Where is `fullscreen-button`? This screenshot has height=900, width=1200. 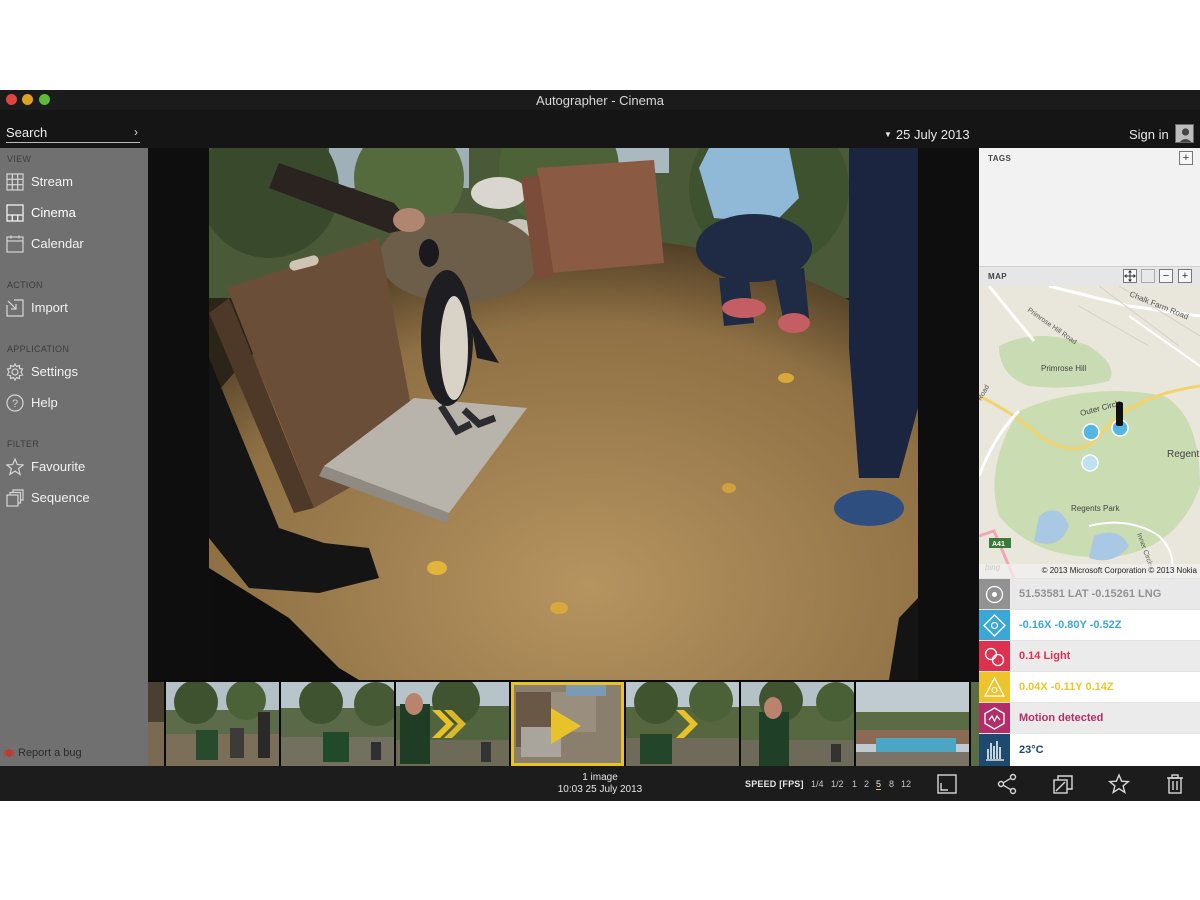 fullscreen-button is located at coordinates (947, 784).